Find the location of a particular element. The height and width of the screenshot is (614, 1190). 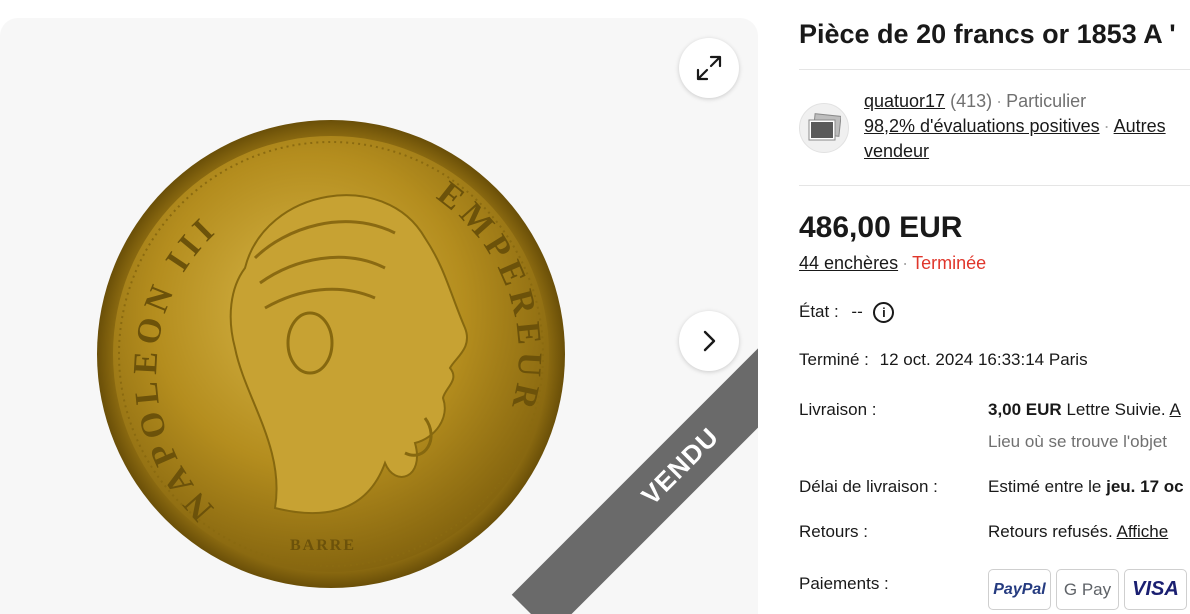

shipping-value: 3,00 EUR Lettre Suivie. A is located at coordinates (1084, 410).